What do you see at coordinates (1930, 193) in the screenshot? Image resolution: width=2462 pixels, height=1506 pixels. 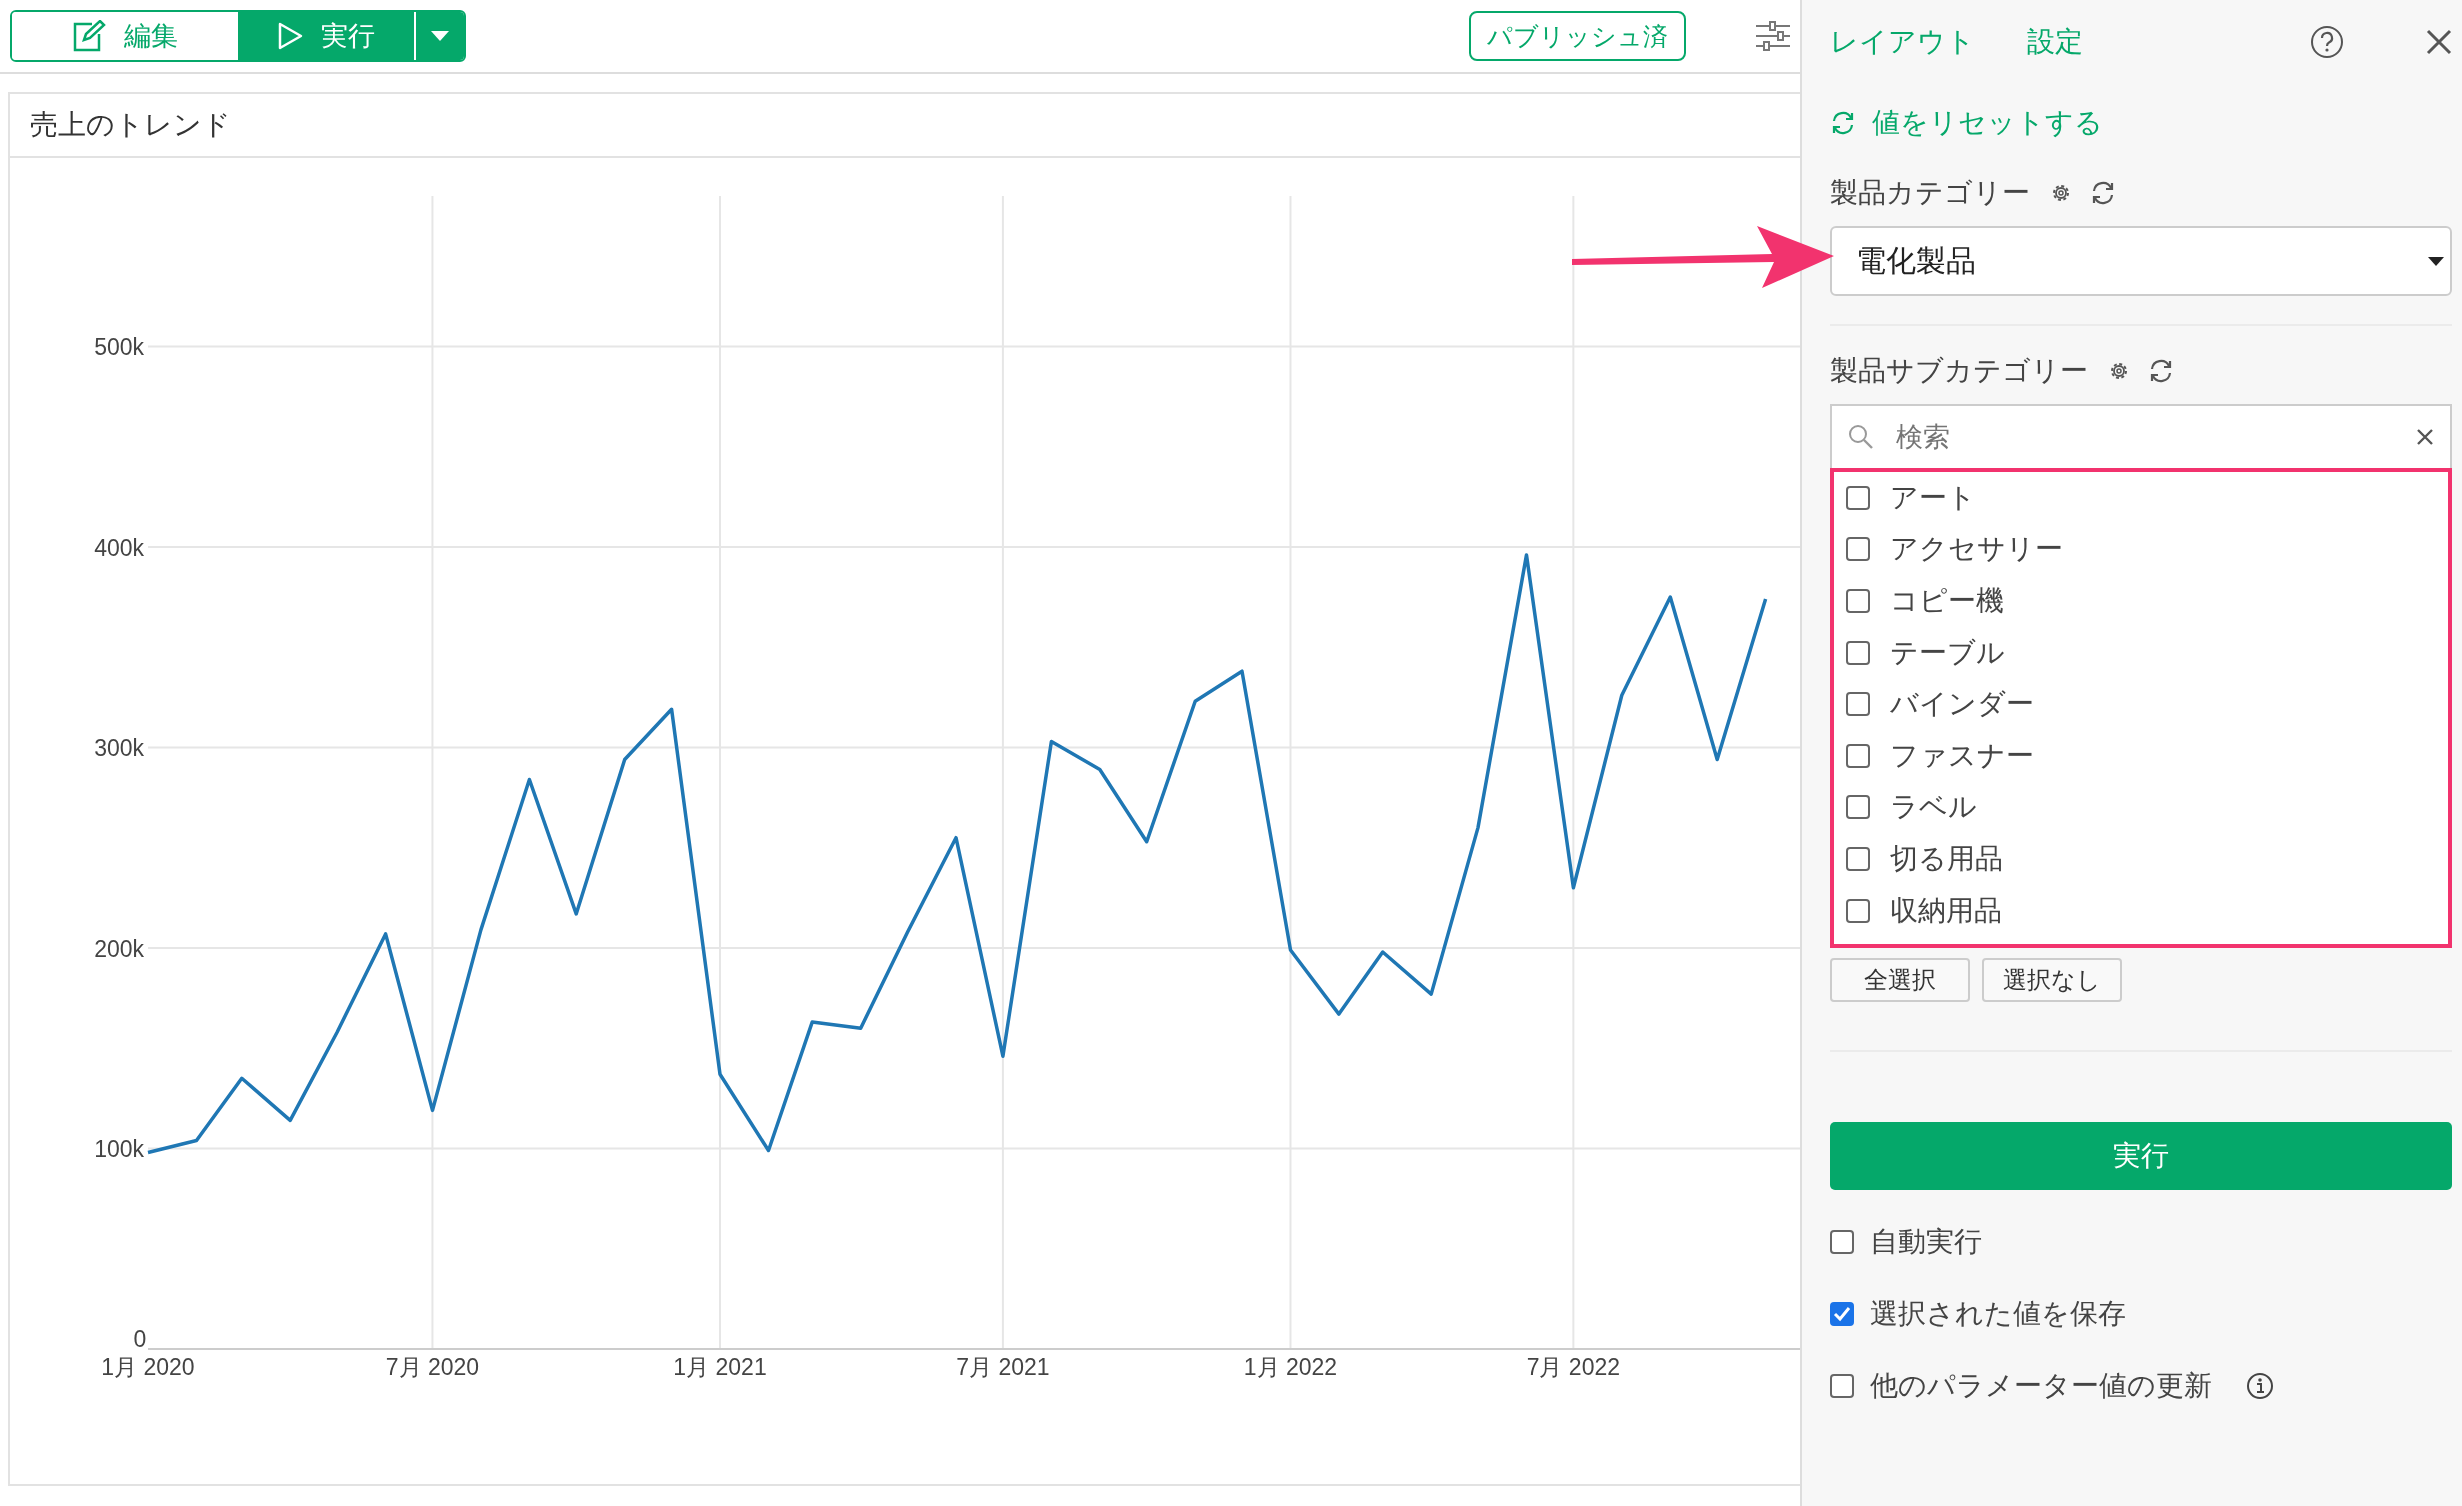 I see `parameter-label: 製品カテゴリー` at bounding box center [1930, 193].